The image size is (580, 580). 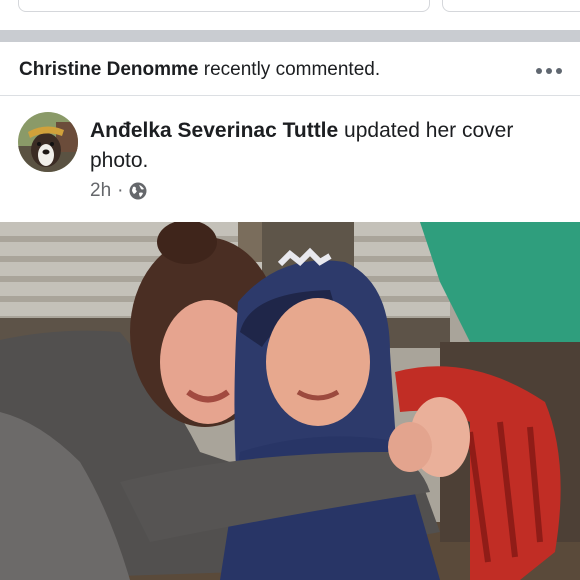 I want to click on post-meta: 2h ·, so click(x=118, y=191).